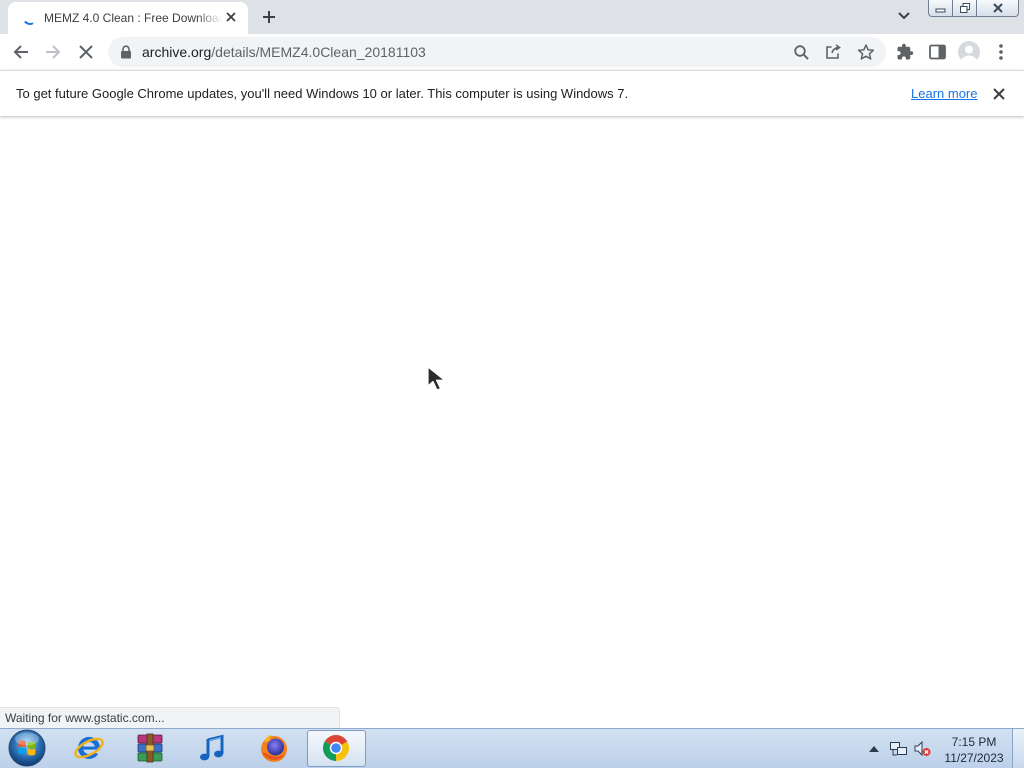 This screenshot has height=768, width=1024. Describe the element at coordinates (905, 52) in the screenshot. I see `extensions-puzzle-icon` at that location.